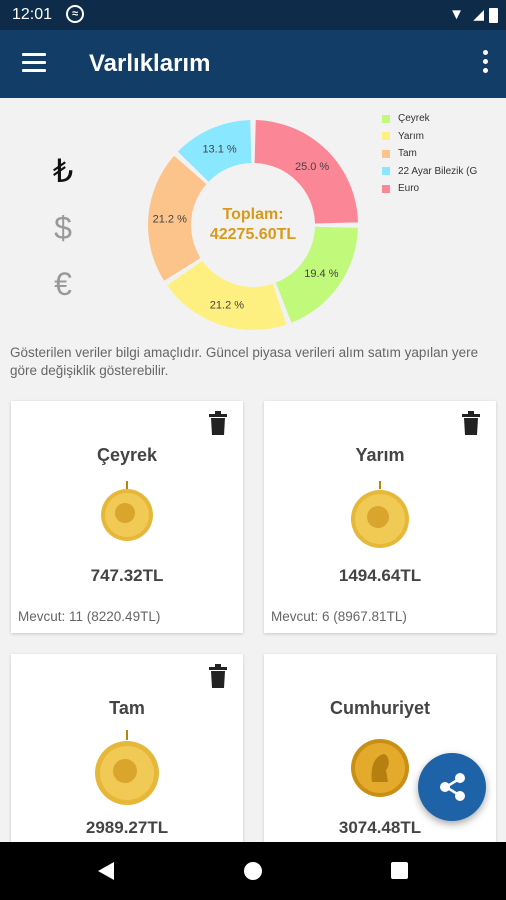  Describe the element at coordinates (339, 616) in the screenshot. I see `asset-stock: Mevcut: 6 (8967.81TL)` at that location.